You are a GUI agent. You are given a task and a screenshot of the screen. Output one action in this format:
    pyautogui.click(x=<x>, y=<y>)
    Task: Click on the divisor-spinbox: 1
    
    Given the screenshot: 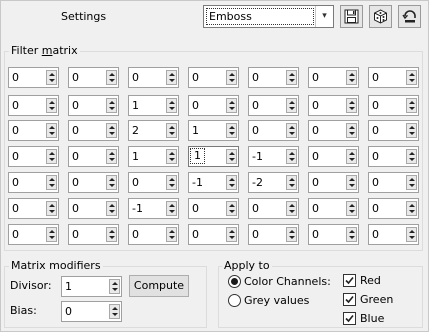 What is the action you would take?
    pyautogui.click(x=91, y=286)
    